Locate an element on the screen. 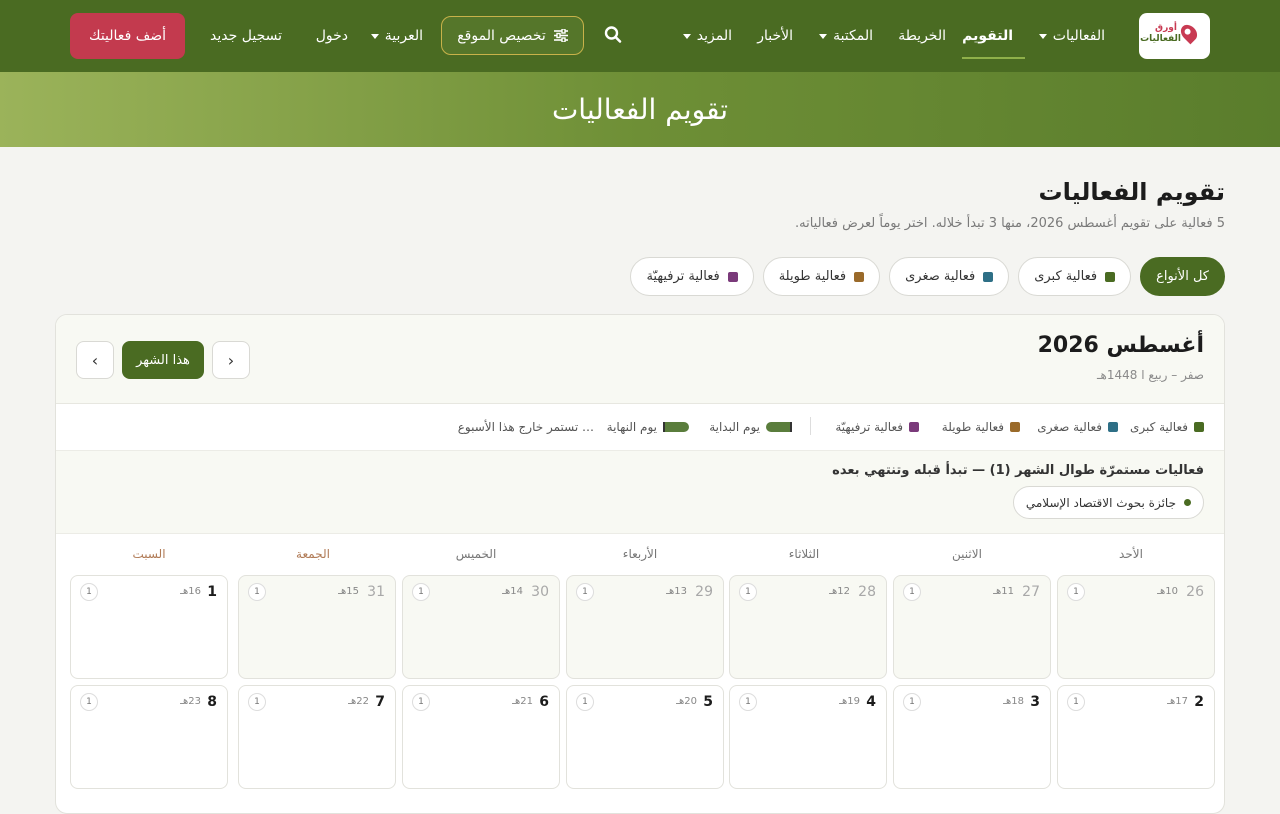  language-label: العربية is located at coordinates (403, 36).